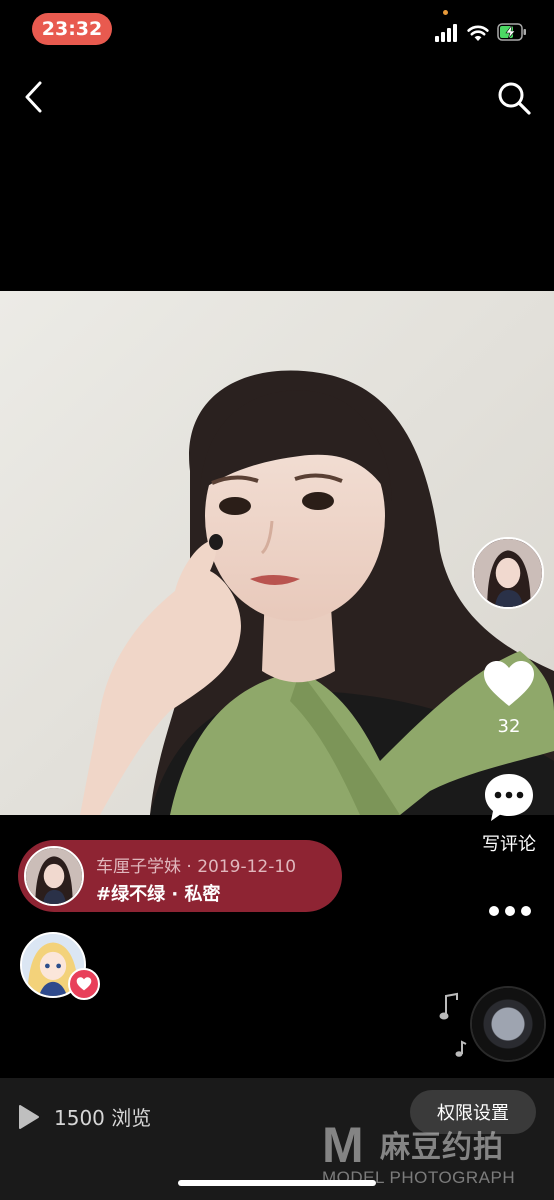 The width and height of the screenshot is (554, 1200). Describe the element at coordinates (511, 32) in the screenshot. I see `battery-charging-icon` at that location.